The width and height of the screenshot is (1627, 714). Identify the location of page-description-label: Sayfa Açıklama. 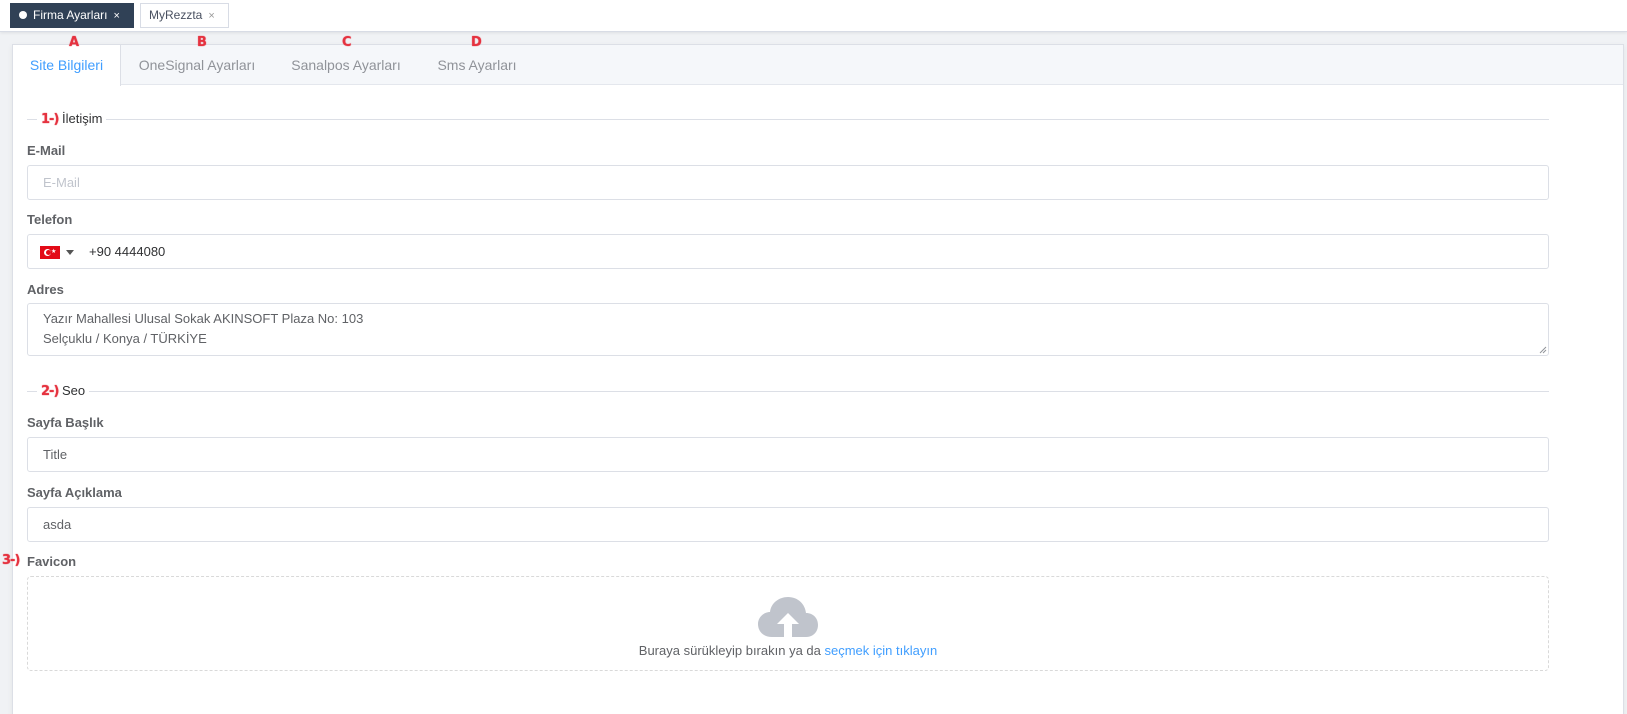
(74, 492).